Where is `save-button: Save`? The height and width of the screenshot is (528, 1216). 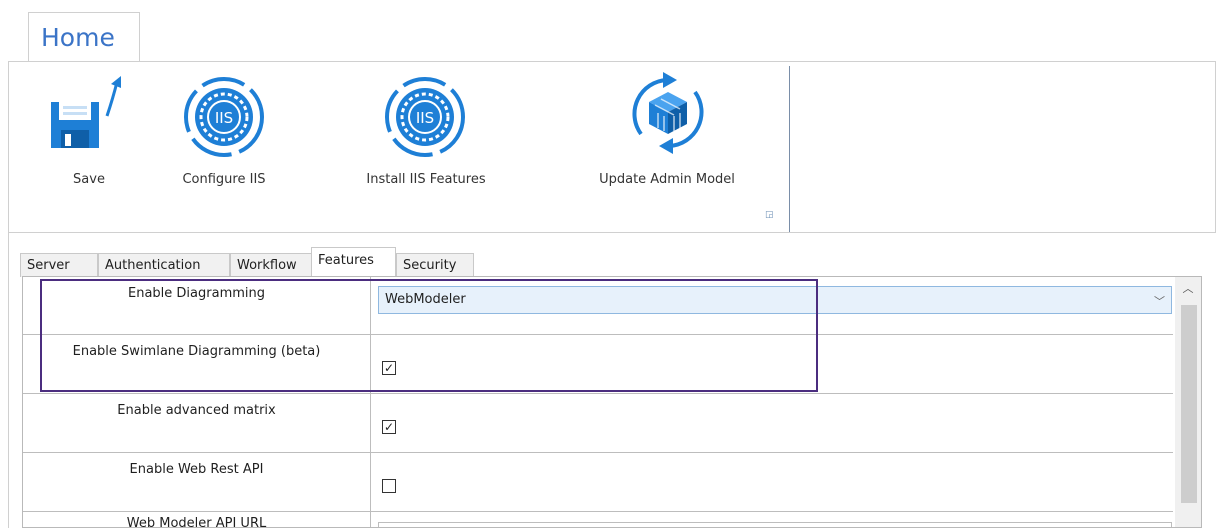
save-button: Save is located at coordinates (89, 132).